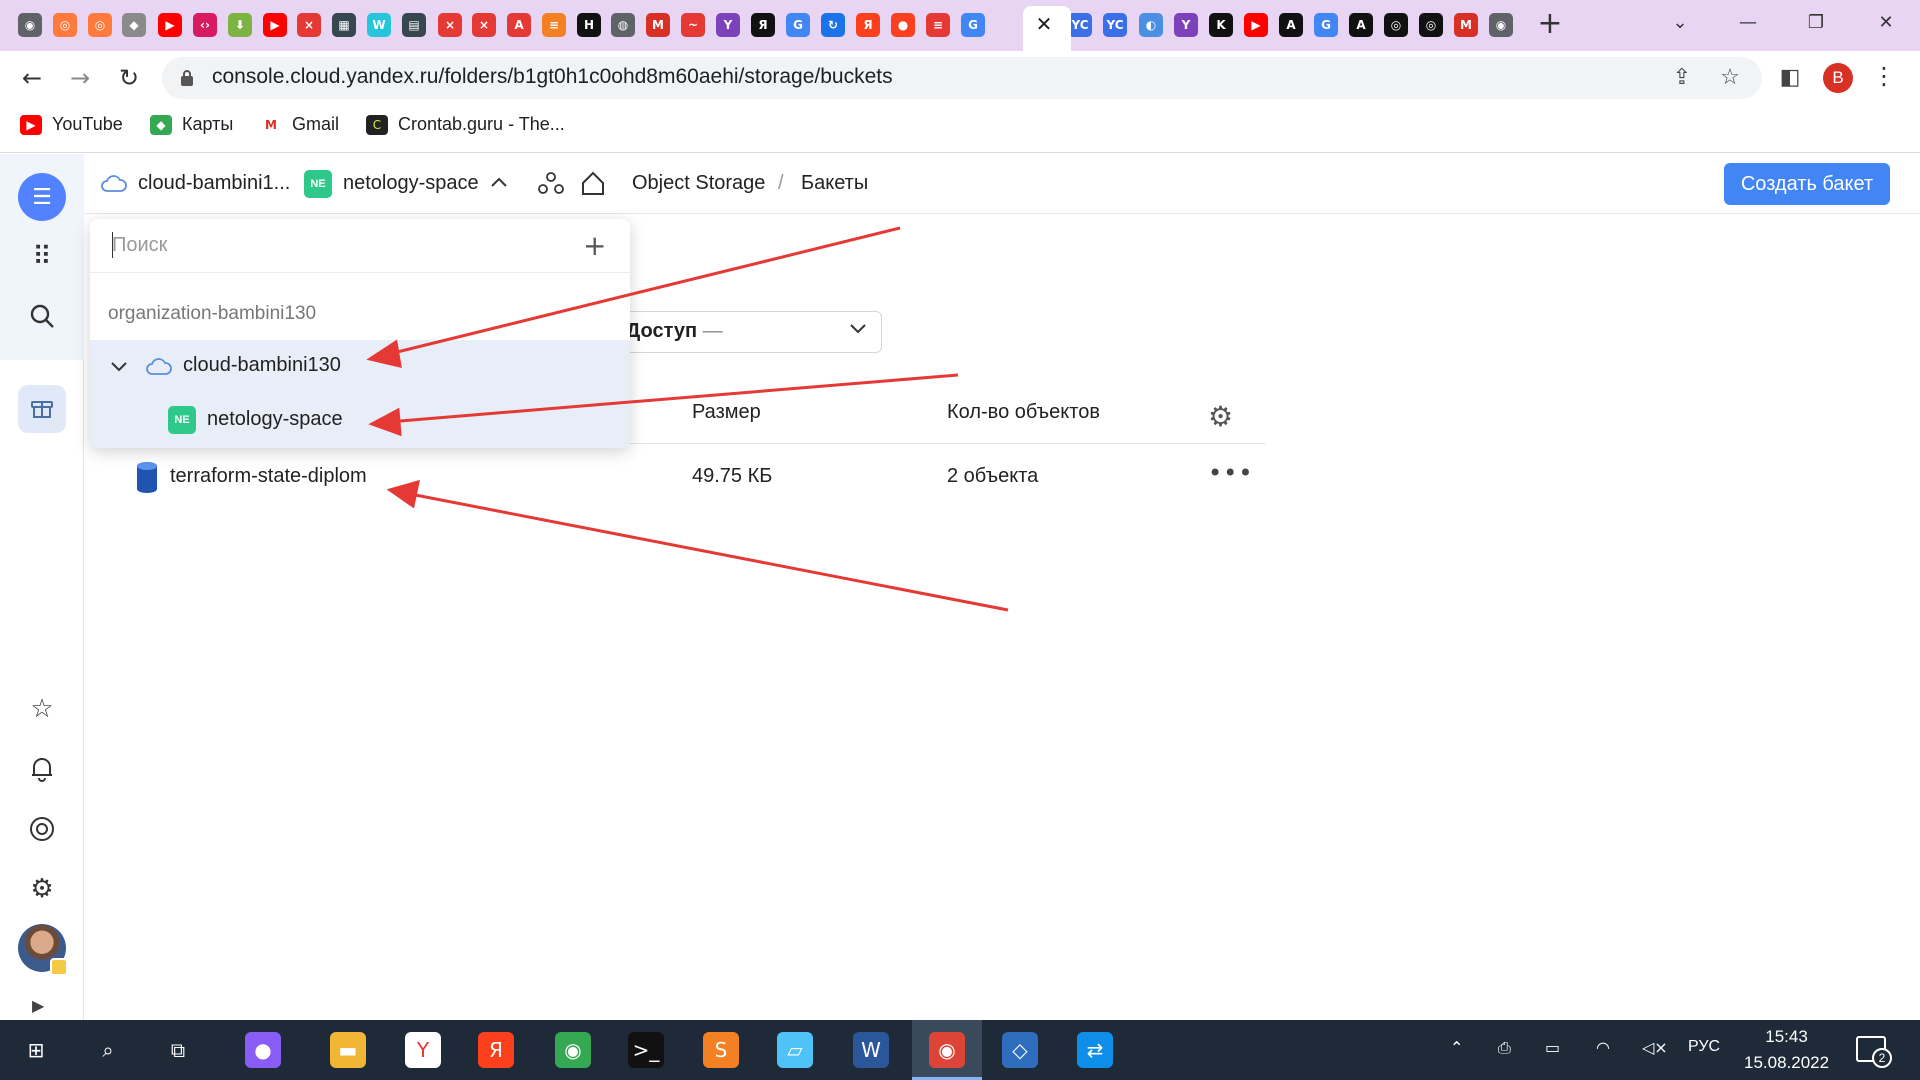 The width and height of the screenshot is (1920, 1080). Describe the element at coordinates (108, 1050) in the screenshot. I see `taskbar-search-icon: ⌕` at that location.